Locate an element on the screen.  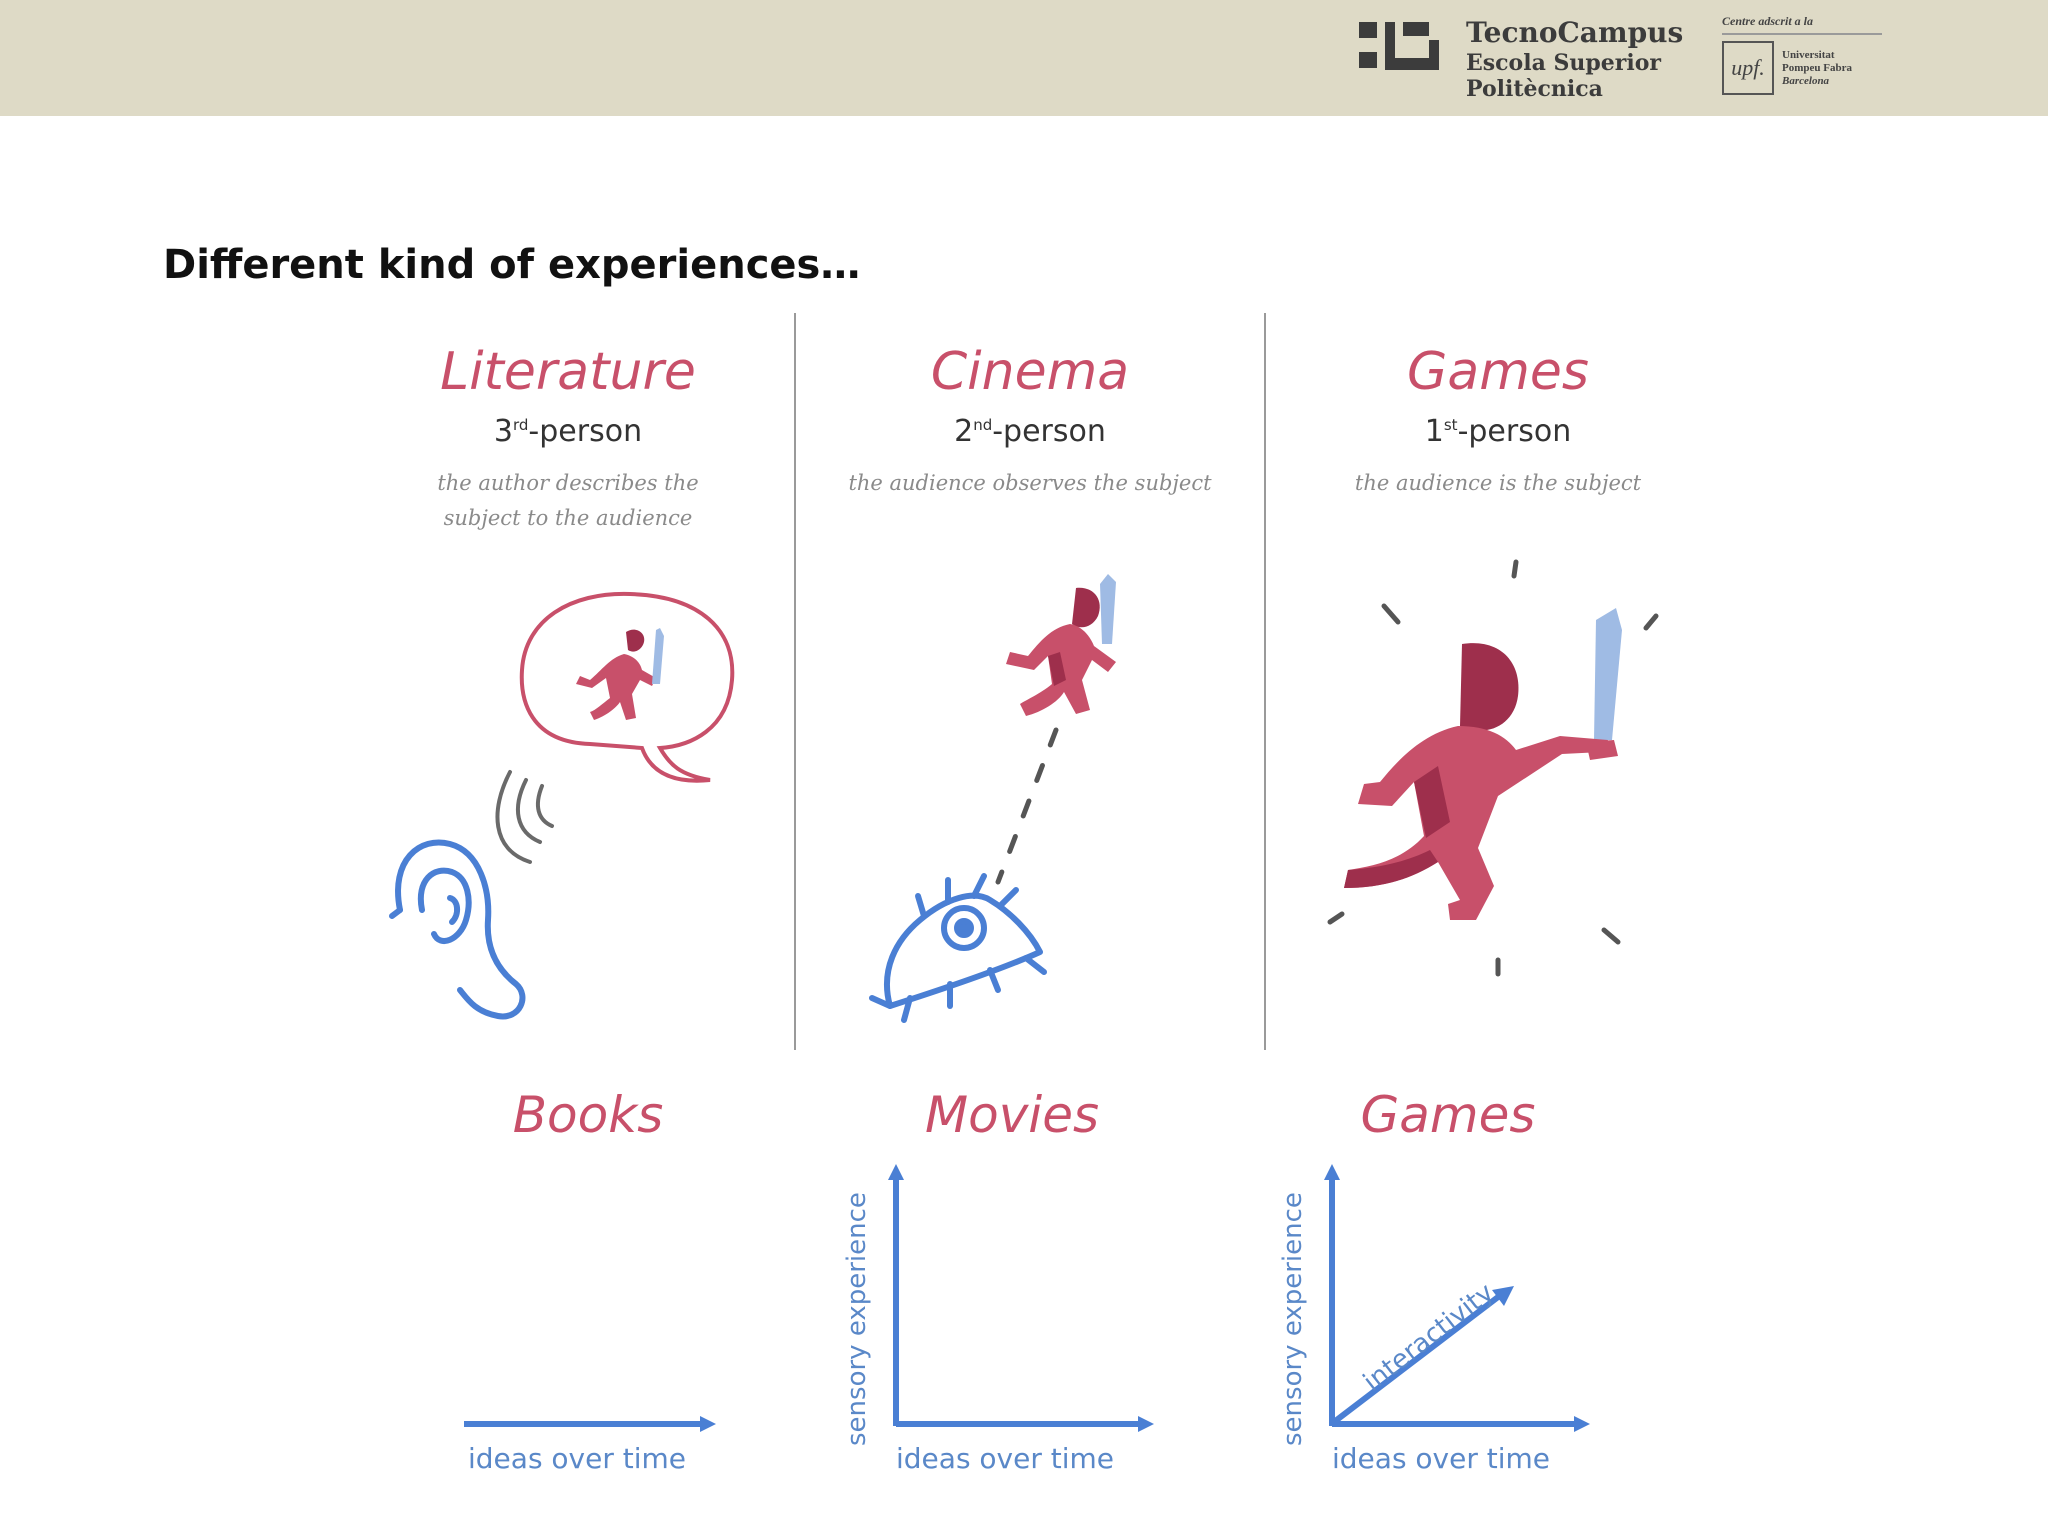
movies-axes is located at coordinates (1021, 1298).